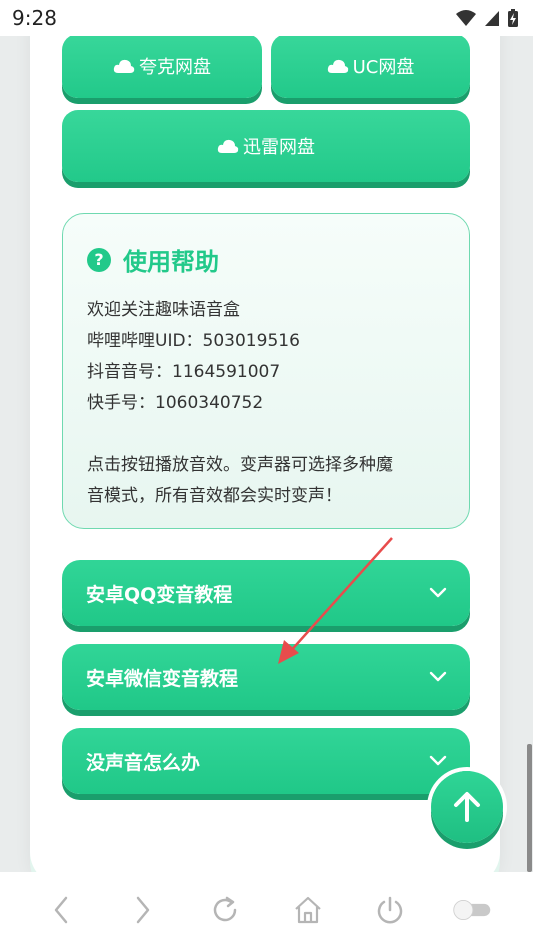 The image size is (533, 948). Describe the element at coordinates (266, 259) in the screenshot. I see `help-title: ? 使用帮助` at that location.